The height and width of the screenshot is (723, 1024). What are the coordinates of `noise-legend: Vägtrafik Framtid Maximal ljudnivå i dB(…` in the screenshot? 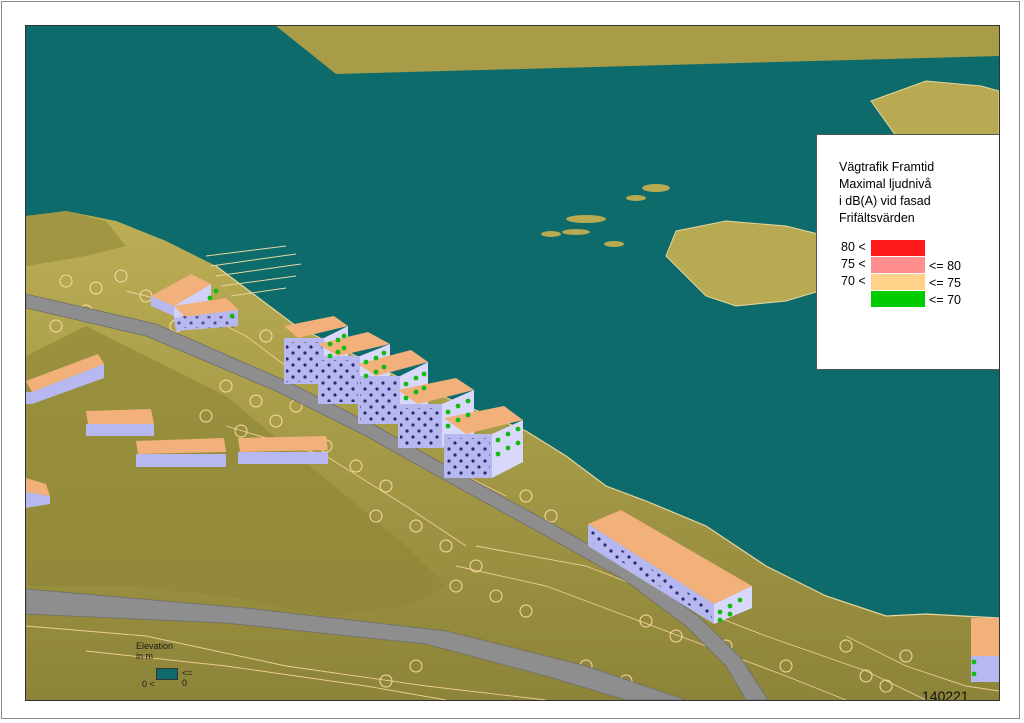 It's located at (907, 252).